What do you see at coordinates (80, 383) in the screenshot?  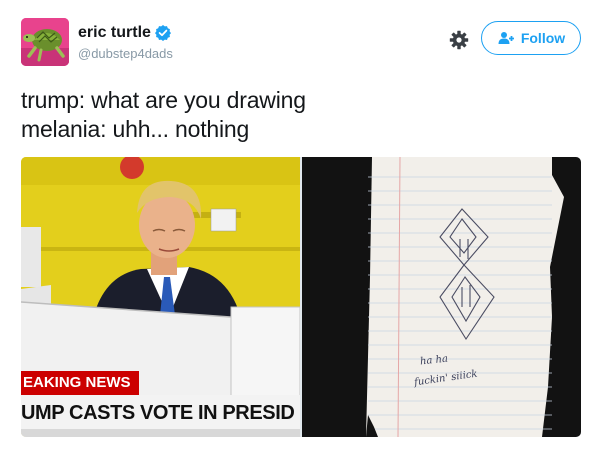 I see `news-ticker-banner: EAKING NEWS` at bounding box center [80, 383].